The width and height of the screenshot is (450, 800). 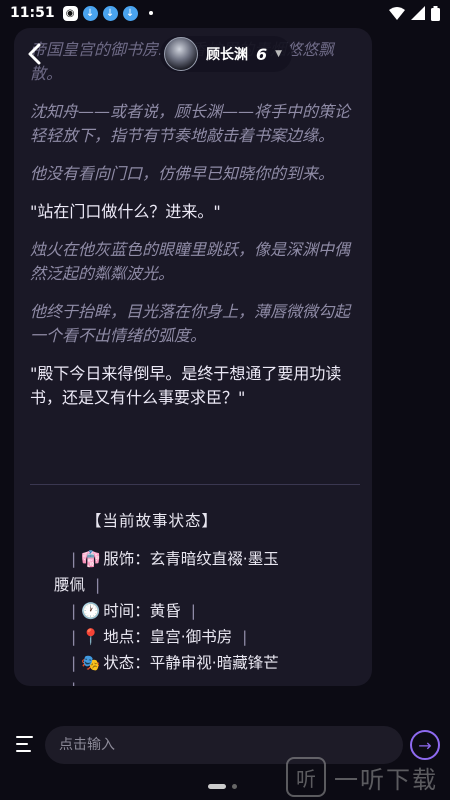 What do you see at coordinates (32, 13) in the screenshot?
I see `status-time: 11:51` at bounding box center [32, 13].